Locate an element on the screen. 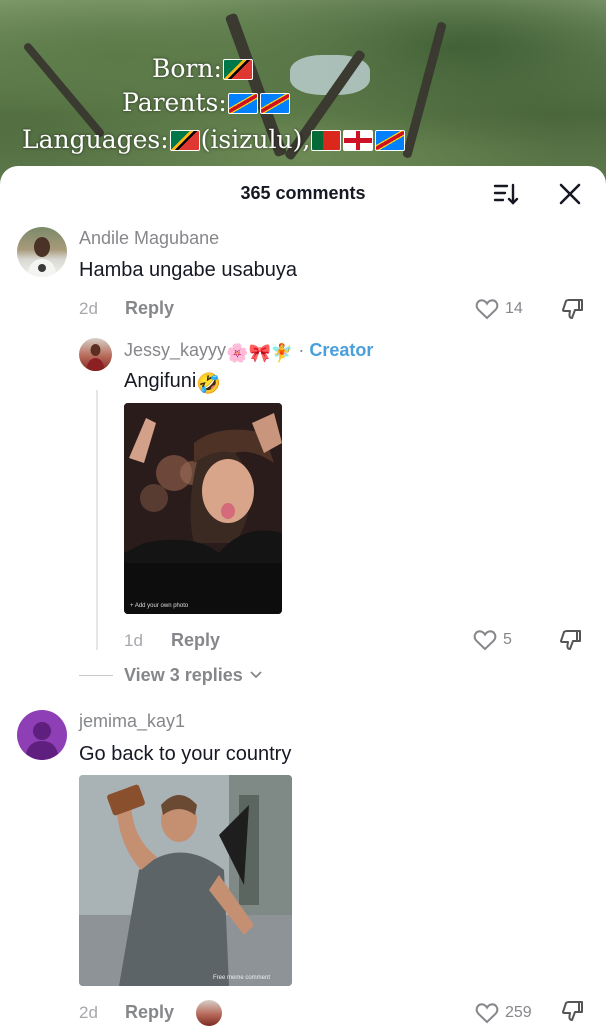 The width and height of the screenshot is (606, 1026). view-replies-label: View 3 replies is located at coordinates (183, 675).